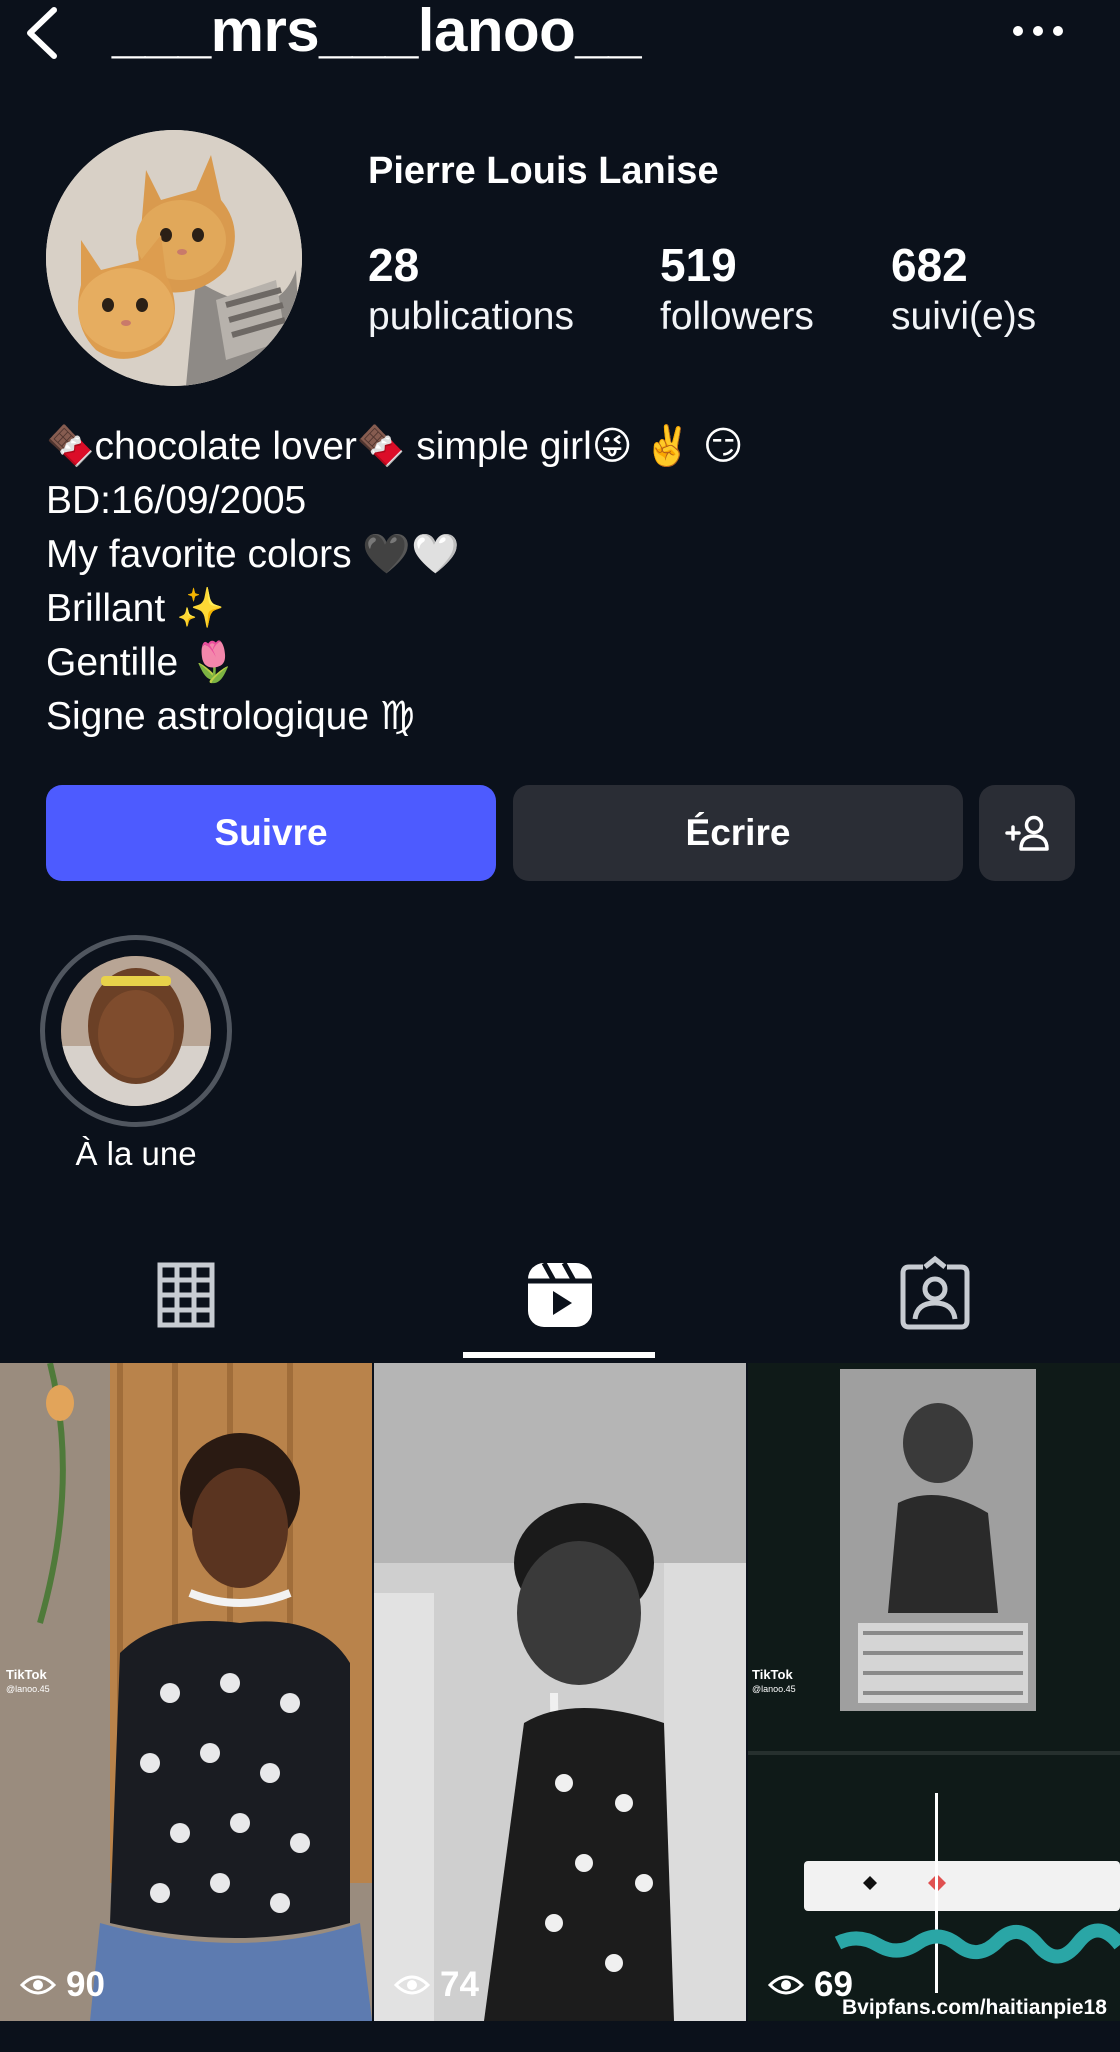 This screenshot has height=2052, width=1120. What do you see at coordinates (42, 33) in the screenshot?
I see `chevron-left-icon` at bounding box center [42, 33].